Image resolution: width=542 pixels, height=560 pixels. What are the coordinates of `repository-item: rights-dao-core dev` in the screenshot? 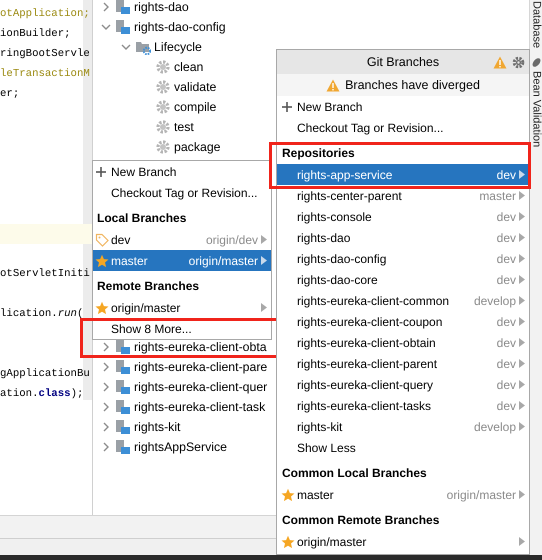 It's located at (403, 279).